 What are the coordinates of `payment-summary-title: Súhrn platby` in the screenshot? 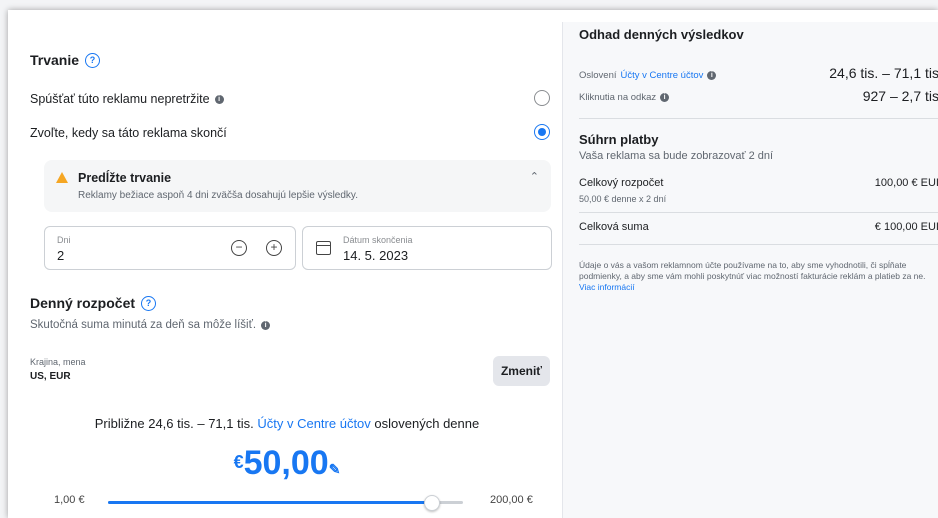 It's located at (619, 139).